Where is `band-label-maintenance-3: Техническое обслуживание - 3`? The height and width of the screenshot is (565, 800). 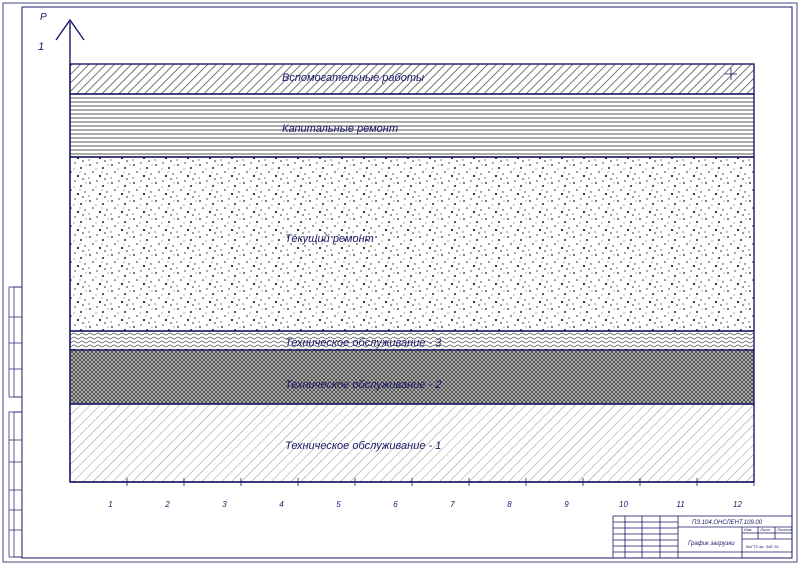 band-label-maintenance-3: Техническое обслуживание - 3 is located at coordinates (363, 343).